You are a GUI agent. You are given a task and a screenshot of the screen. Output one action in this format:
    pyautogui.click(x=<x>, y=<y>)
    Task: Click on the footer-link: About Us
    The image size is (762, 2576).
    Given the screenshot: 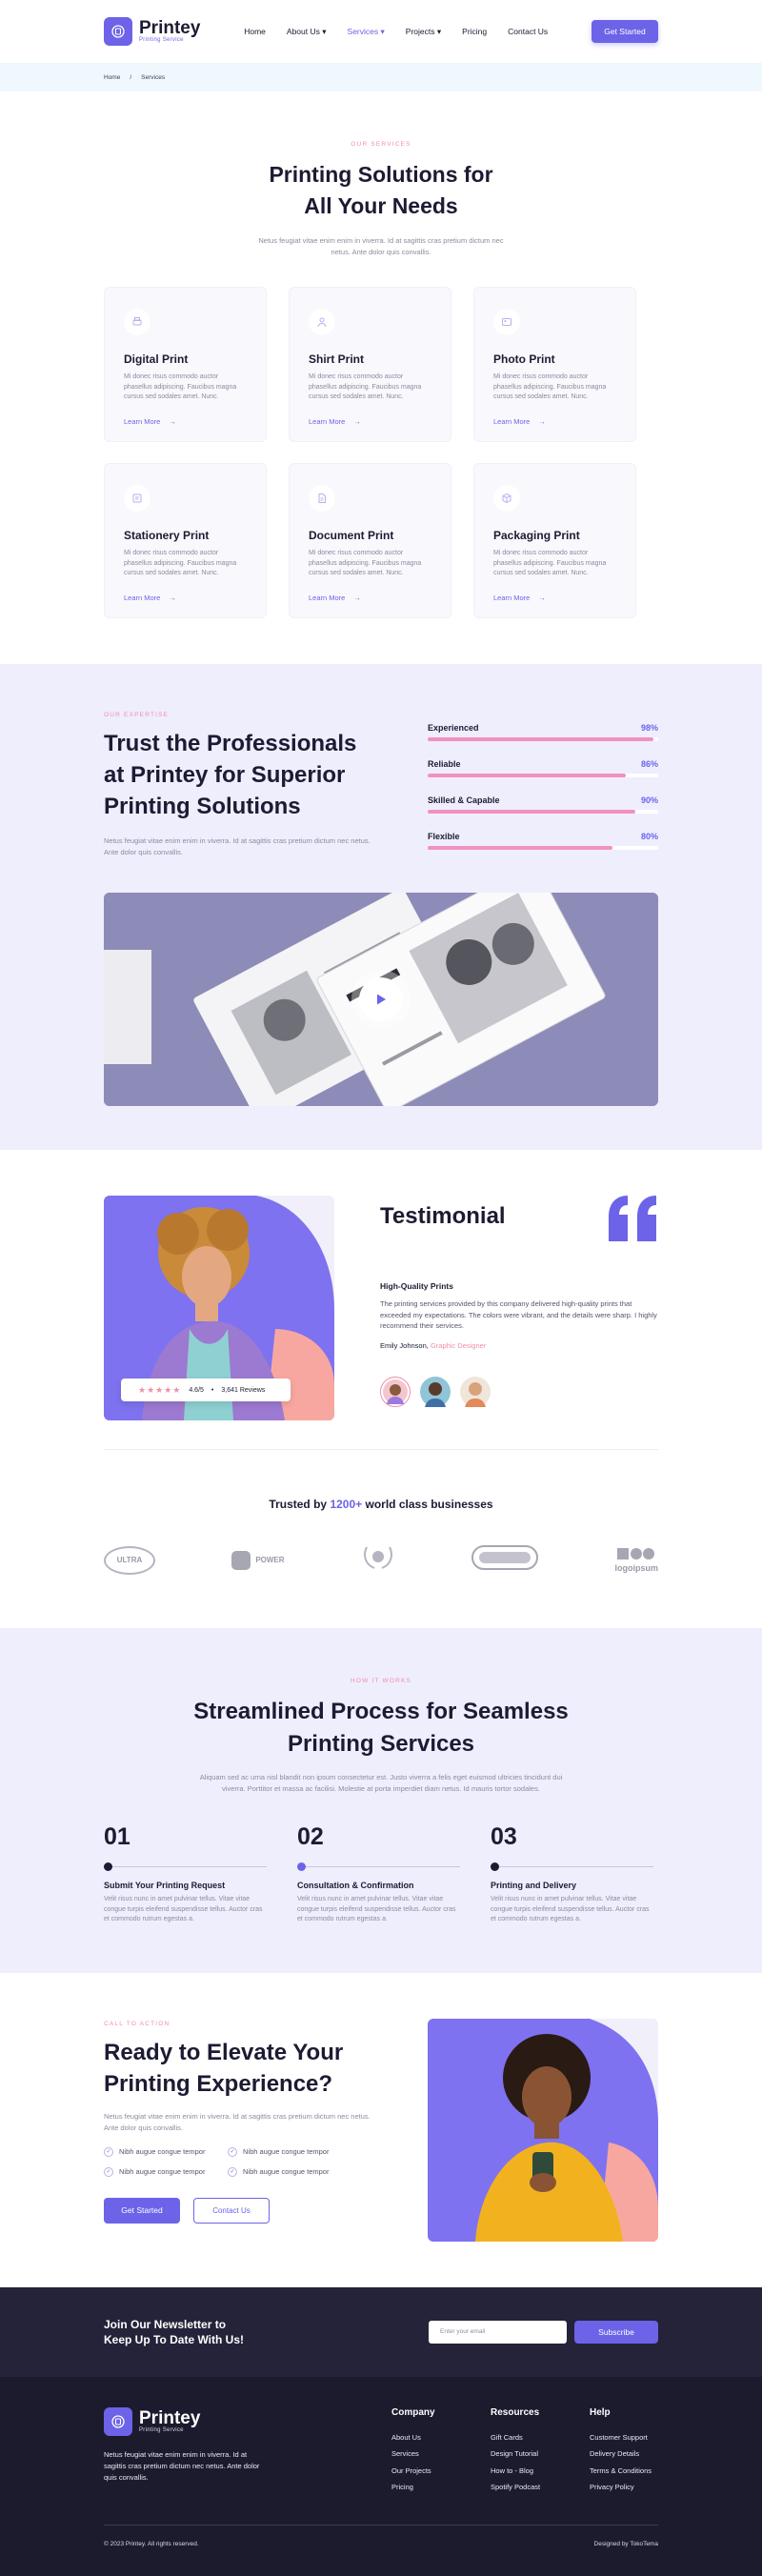 What is the action you would take?
    pyautogui.click(x=421, y=2438)
    